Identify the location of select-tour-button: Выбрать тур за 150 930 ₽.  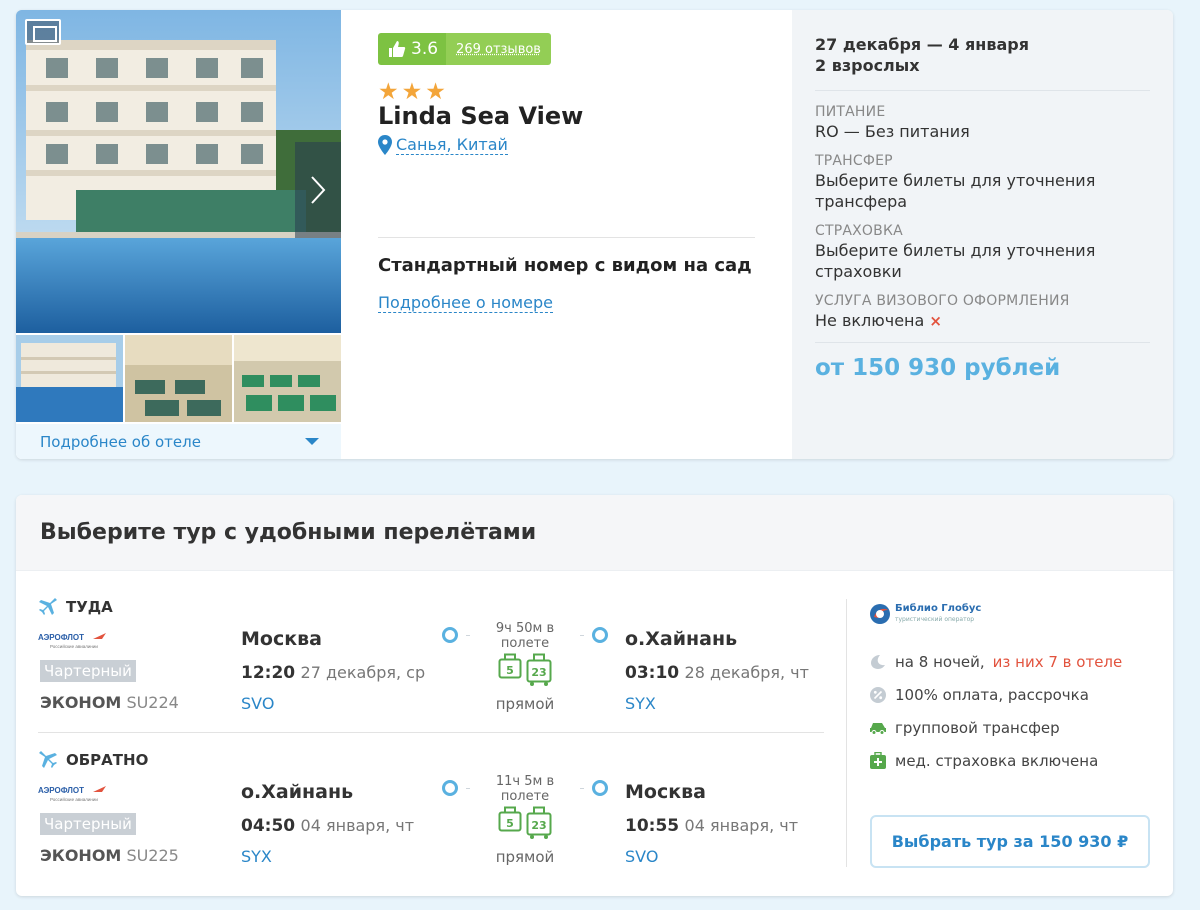
(1010, 841).